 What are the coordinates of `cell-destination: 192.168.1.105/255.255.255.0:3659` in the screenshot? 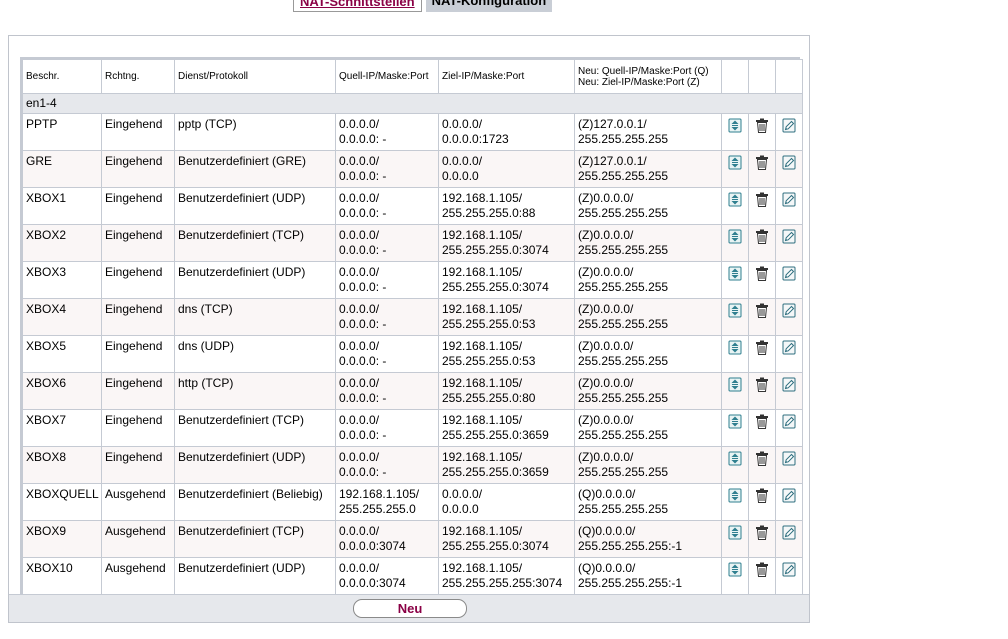 It's located at (506, 465).